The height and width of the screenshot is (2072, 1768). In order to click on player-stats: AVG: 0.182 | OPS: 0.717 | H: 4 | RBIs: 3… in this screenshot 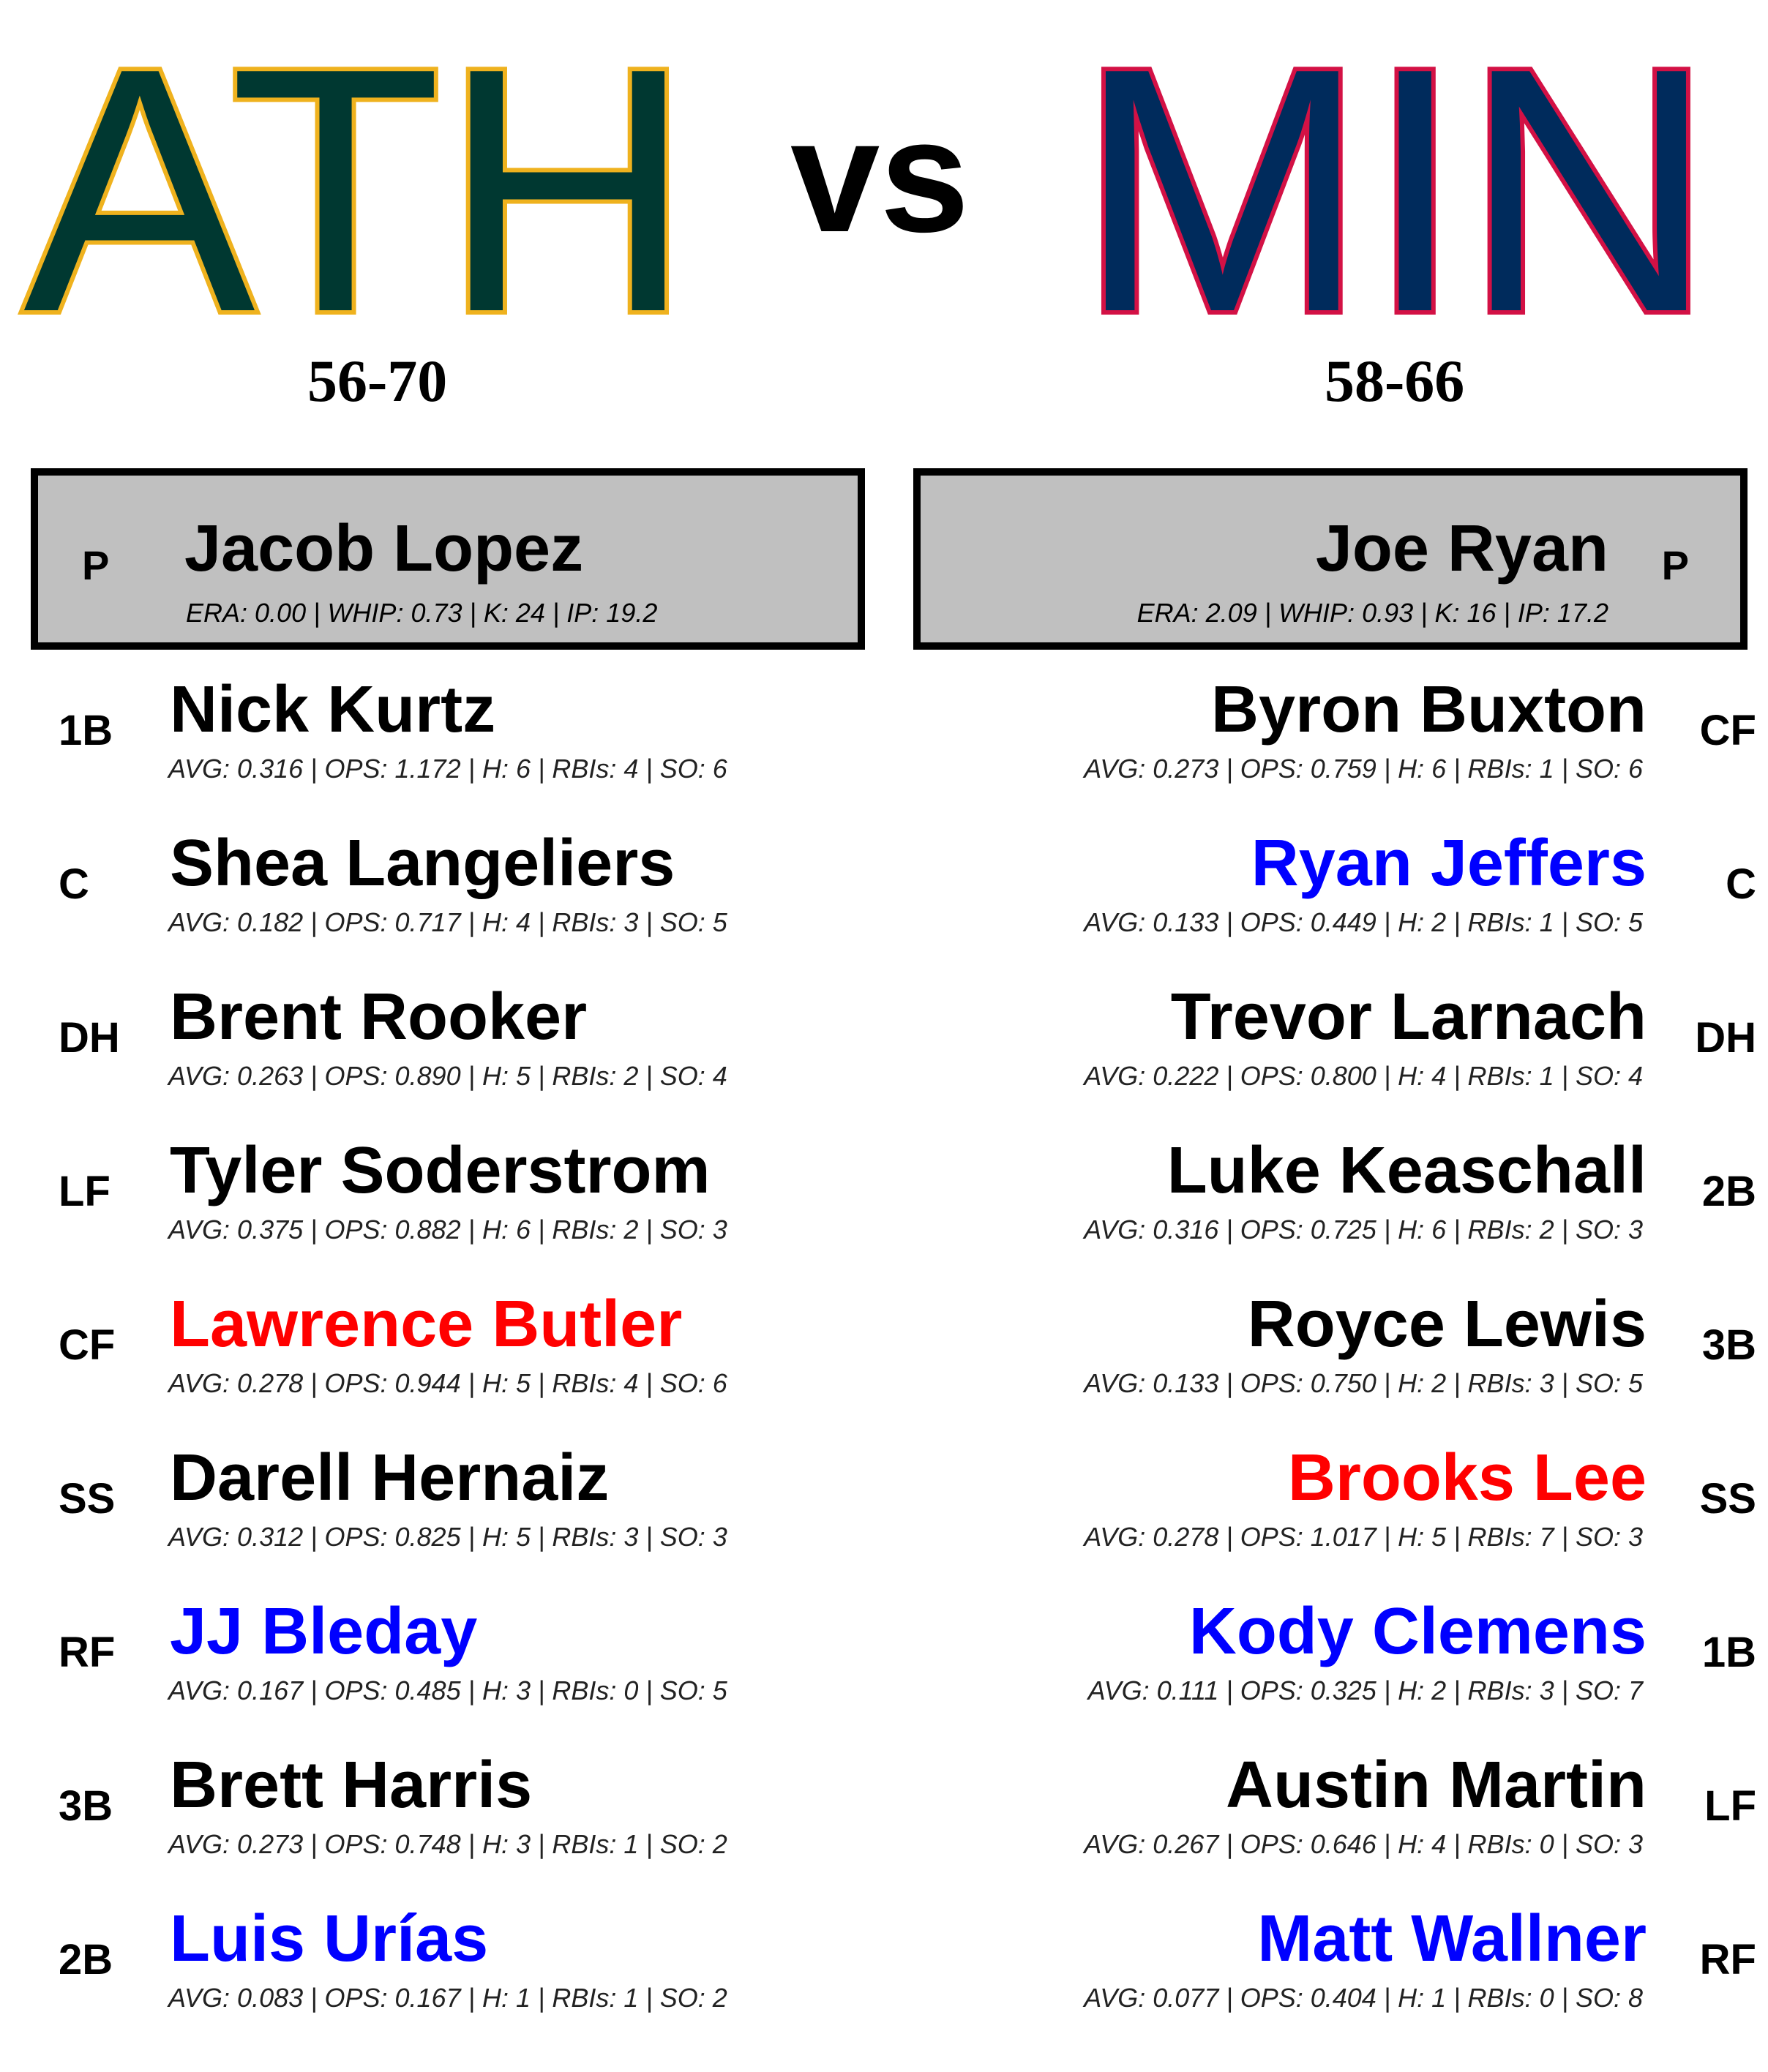, I will do `click(447, 922)`.